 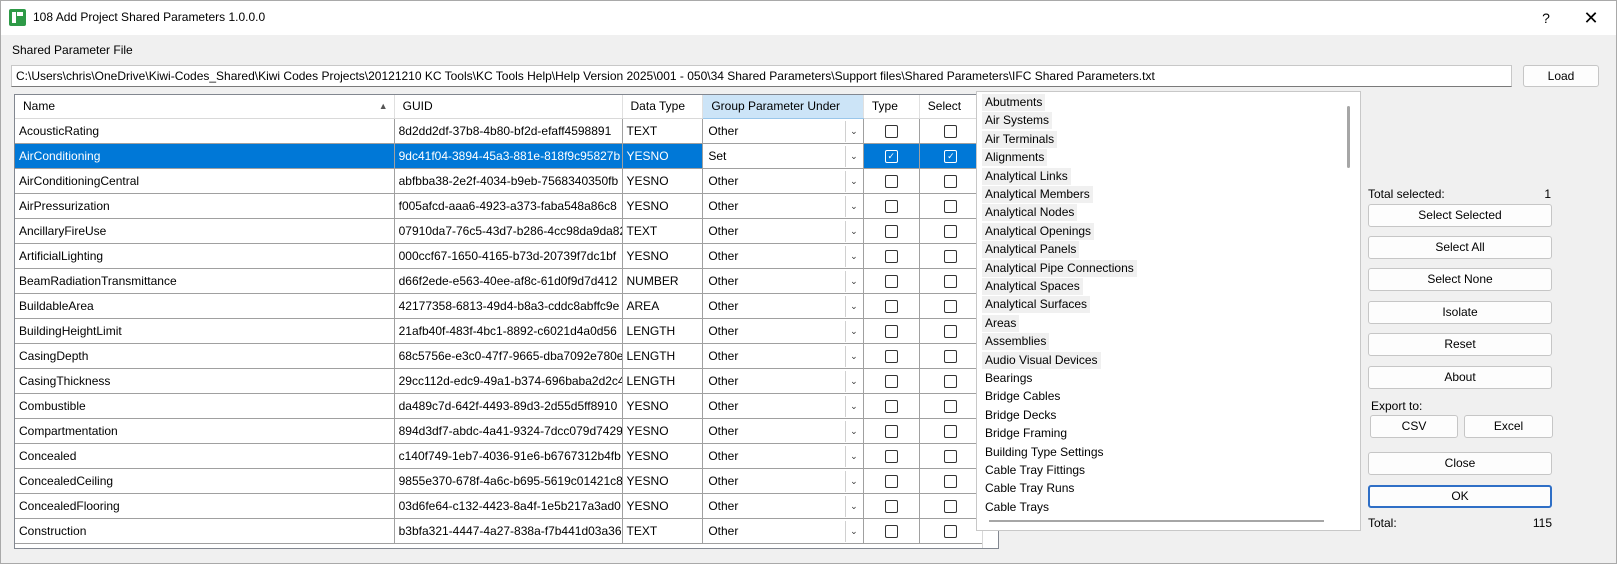 What do you see at coordinates (1460, 496) in the screenshot?
I see `ok-button: OK` at bounding box center [1460, 496].